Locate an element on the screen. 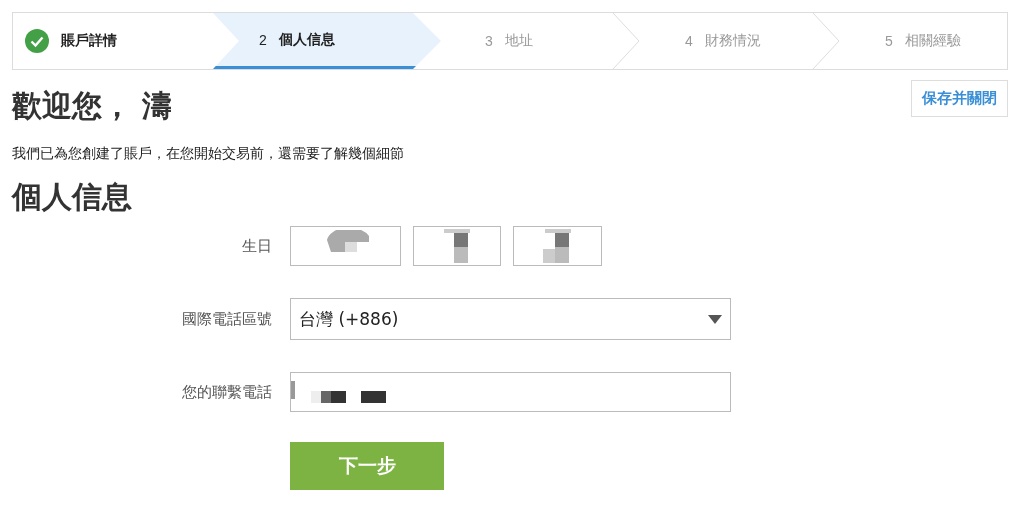 Image resolution: width=1024 pixels, height=519 pixels. progress-step: 2 個人信息 is located at coordinates (327, 41).